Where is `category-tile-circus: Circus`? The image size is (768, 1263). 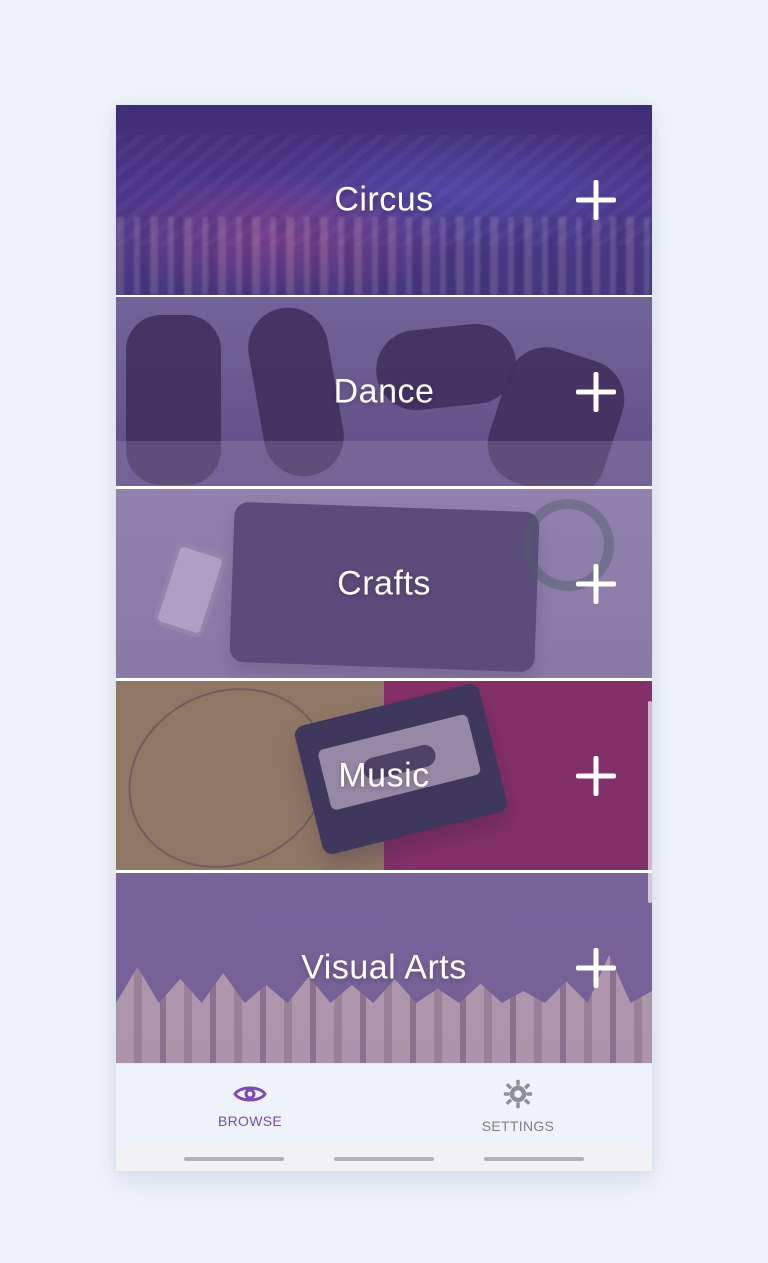
category-tile-circus: Circus is located at coordinates (384, 200).